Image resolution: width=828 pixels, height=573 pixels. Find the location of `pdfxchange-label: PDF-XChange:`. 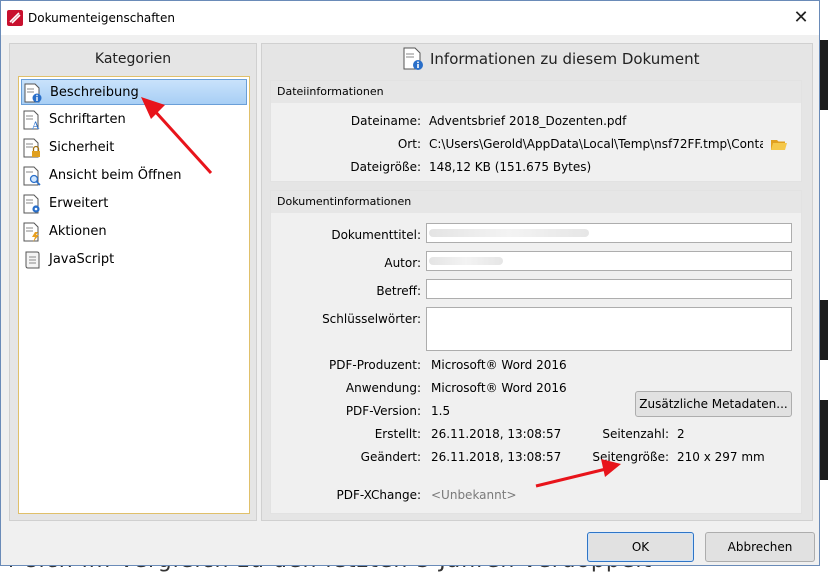

pdfxchange-label: PDF-XChange: is located at coordinates (378, 495).